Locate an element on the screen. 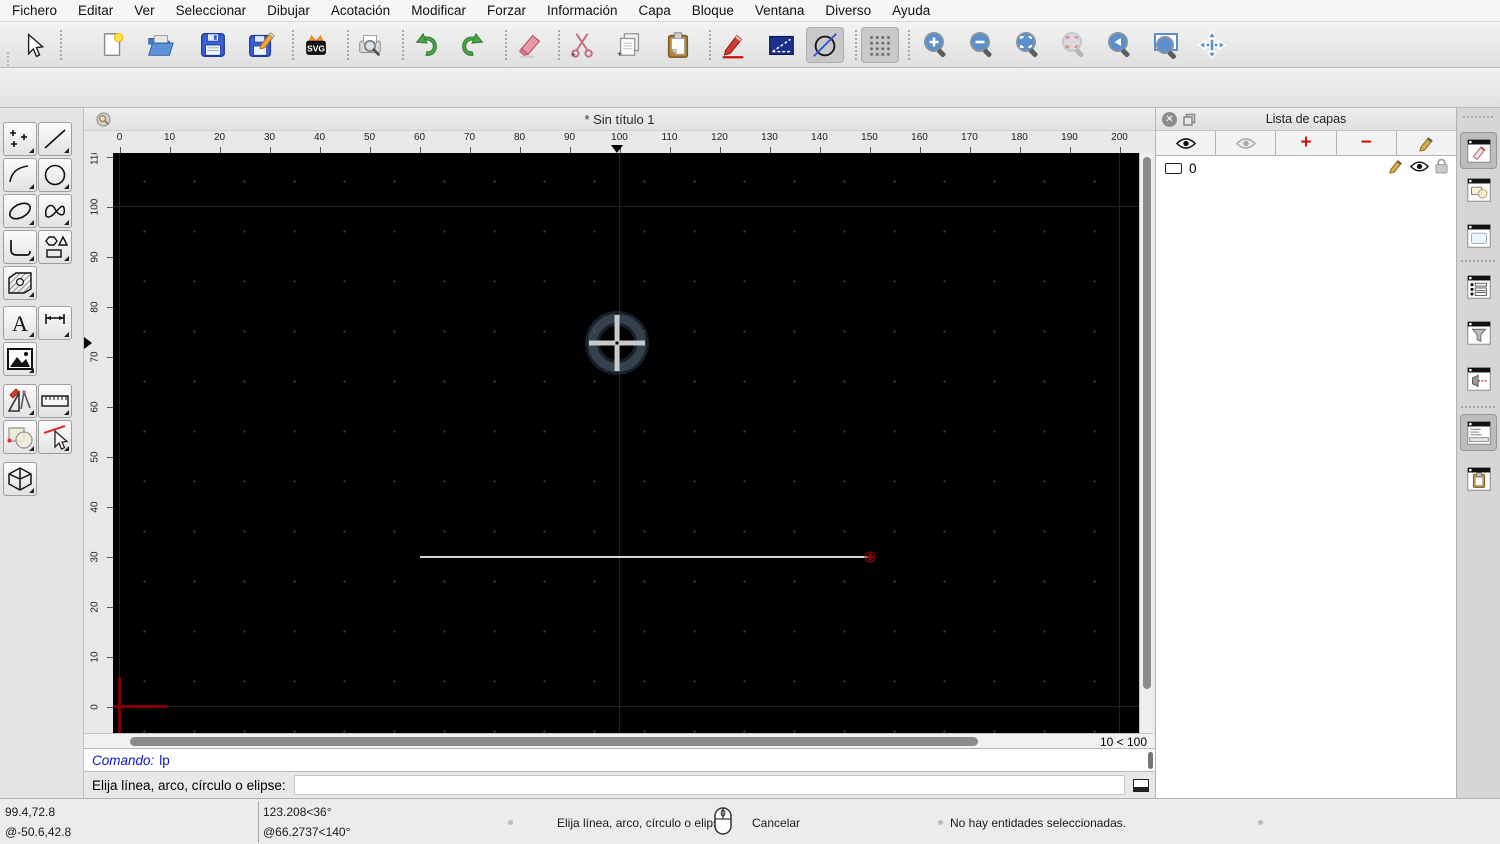 The width and height of the screenshot is (1500, 844). edit-layer-button is located at coordinates (1426, 143).